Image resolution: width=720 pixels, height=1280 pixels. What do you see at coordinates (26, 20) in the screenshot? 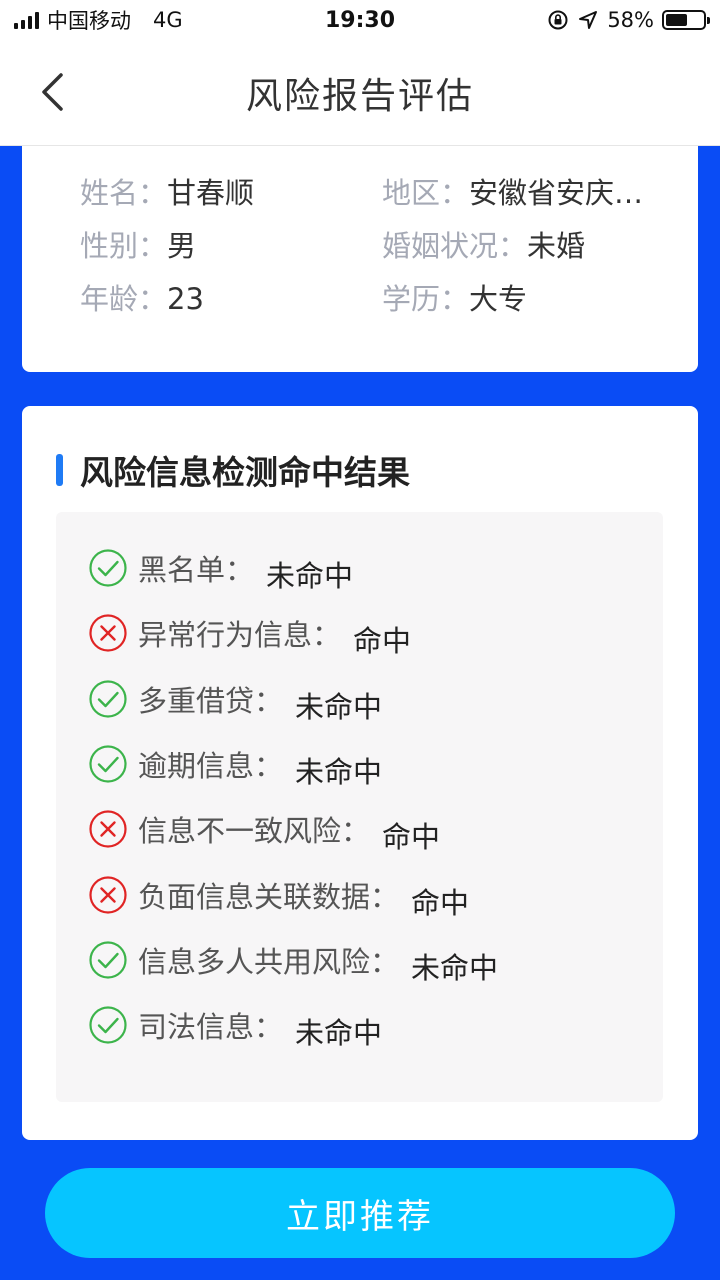
I see `signal-icon` at bounding box center [26, 20].